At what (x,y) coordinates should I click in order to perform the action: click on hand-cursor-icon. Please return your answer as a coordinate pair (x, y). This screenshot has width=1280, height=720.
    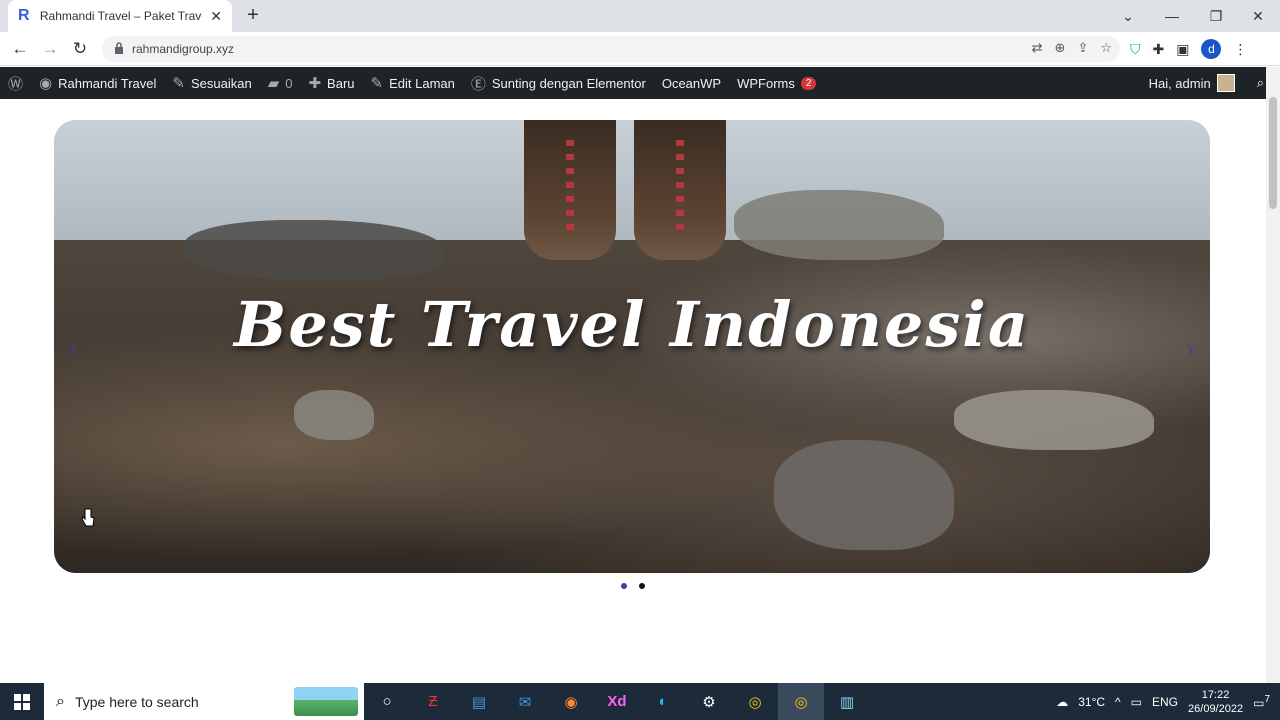
    Looking at the image, I should click on (88, 517).